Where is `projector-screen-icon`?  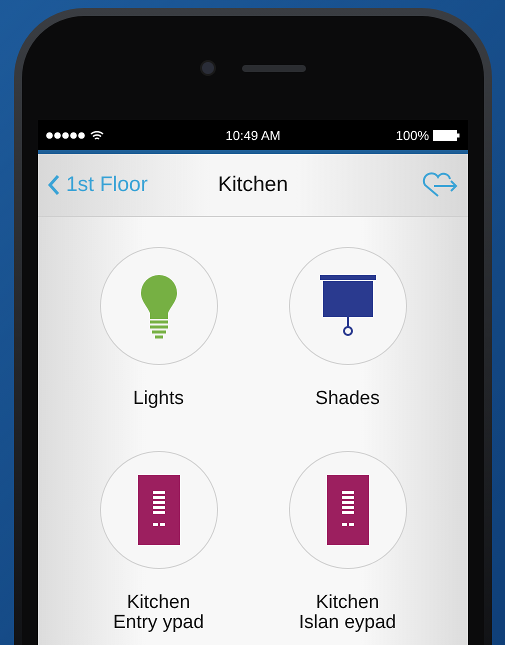
projector-screen-icon is located at coordinates (348, 306).